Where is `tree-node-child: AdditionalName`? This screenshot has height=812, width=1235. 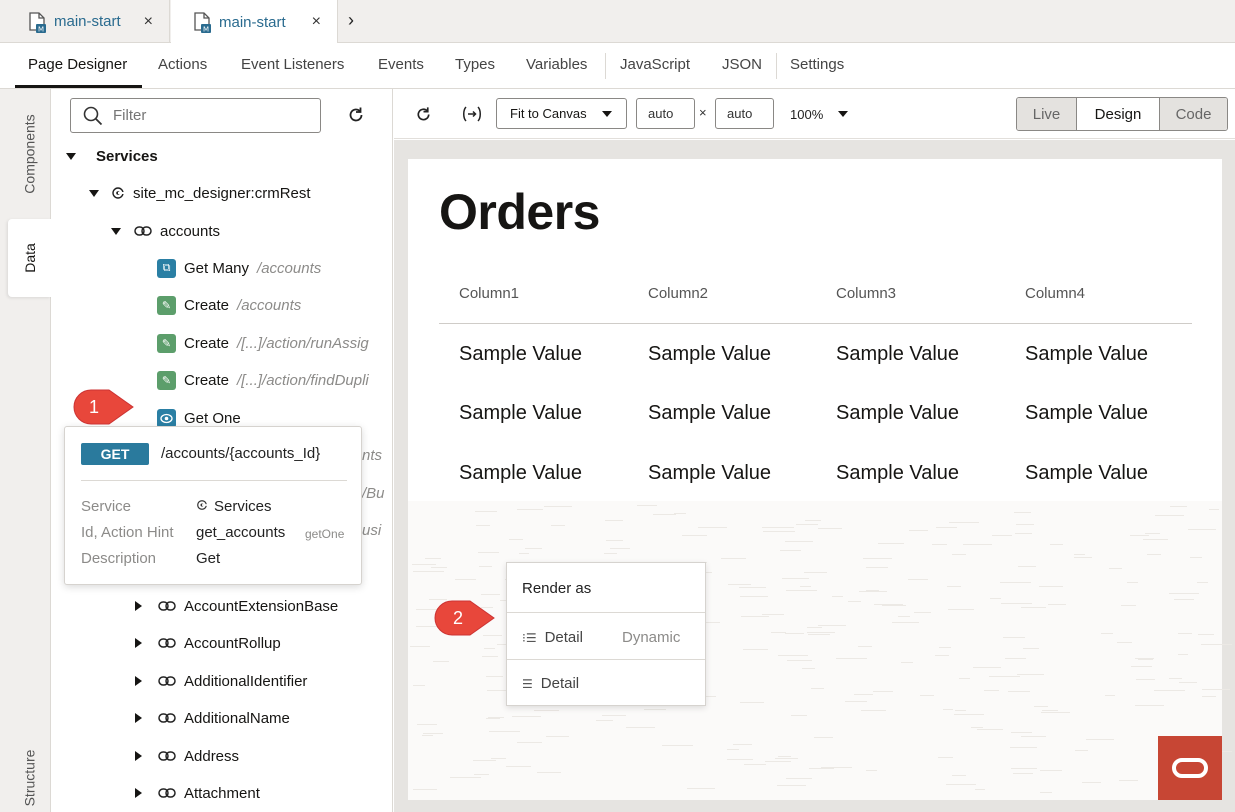 tree-node-child: AdditionalName is located at coordinates (212, 718).